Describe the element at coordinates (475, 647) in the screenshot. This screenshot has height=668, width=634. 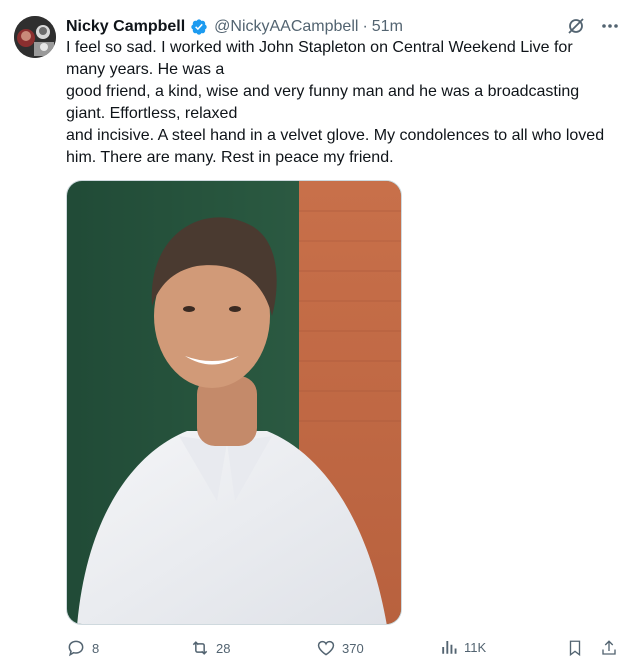
I see `views-count: 11K` at that location.